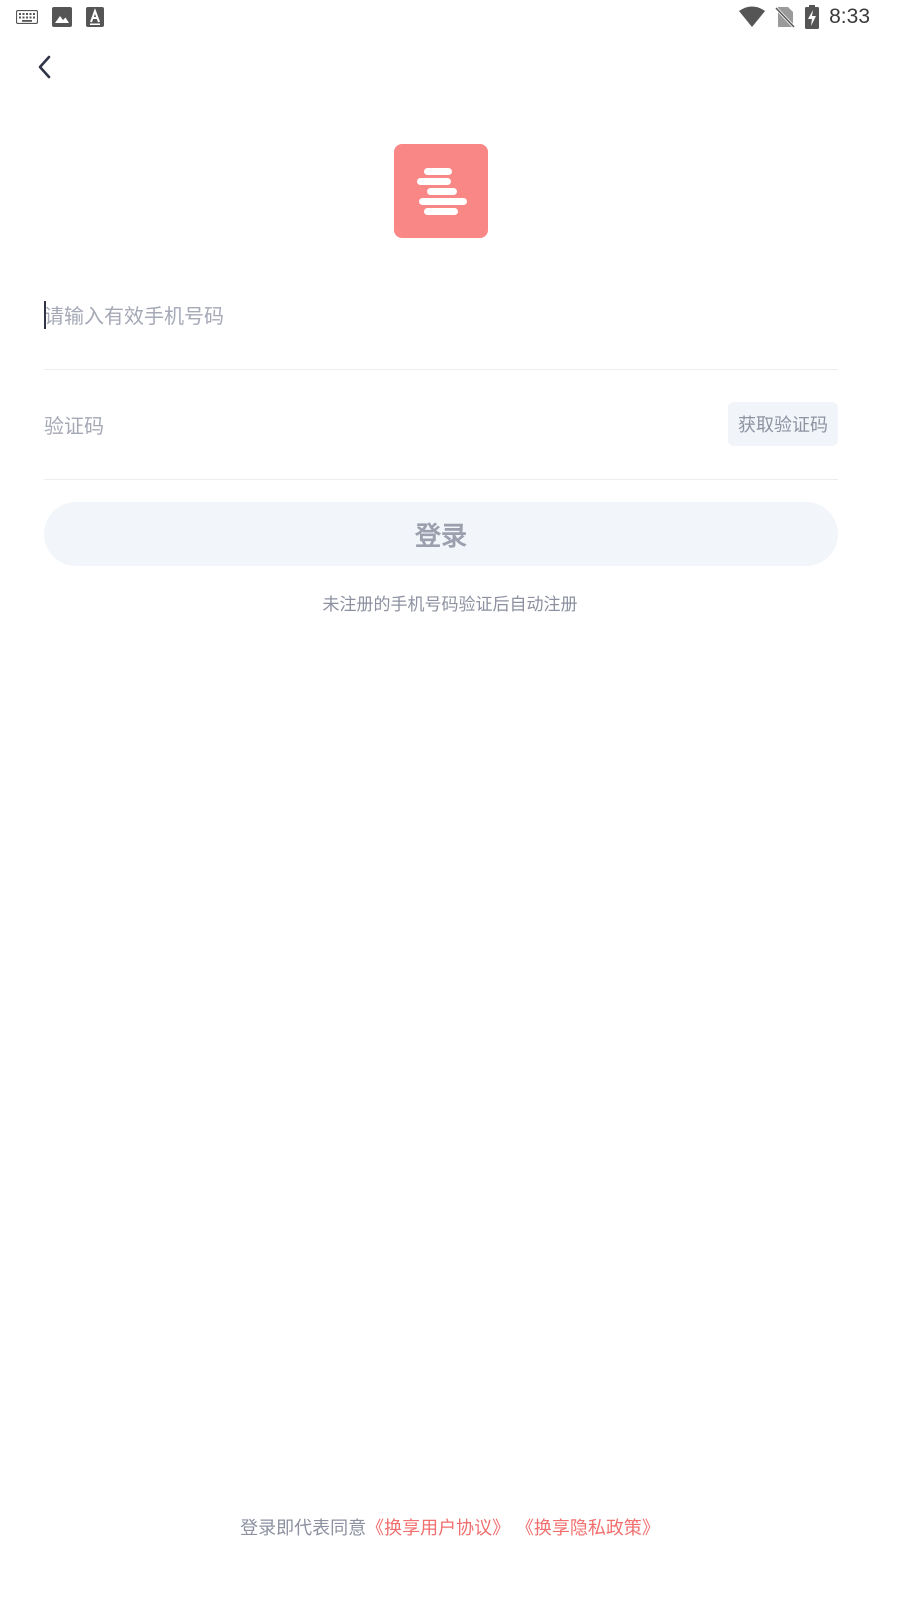  What do you see at coordinates (450, 605) in the screenshot?
I see `register-hint: 未注册的手机号码验证后自动注册` at bounding box center [450, 605].